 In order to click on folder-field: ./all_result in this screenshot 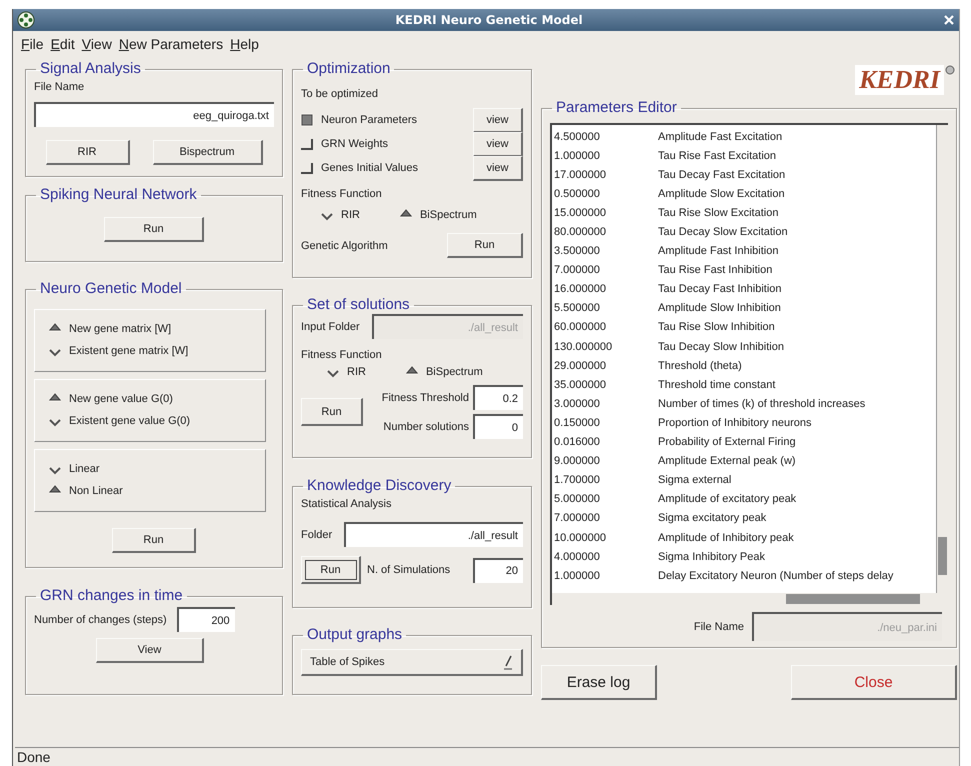, I will do `click(433, 534)`.